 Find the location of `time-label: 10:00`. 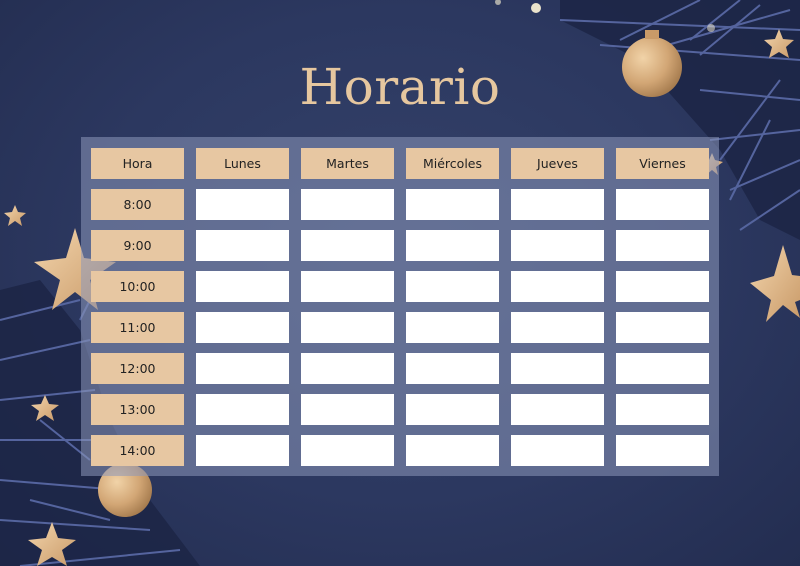

time-label: 10:00 is located at coordinates (137, 286).